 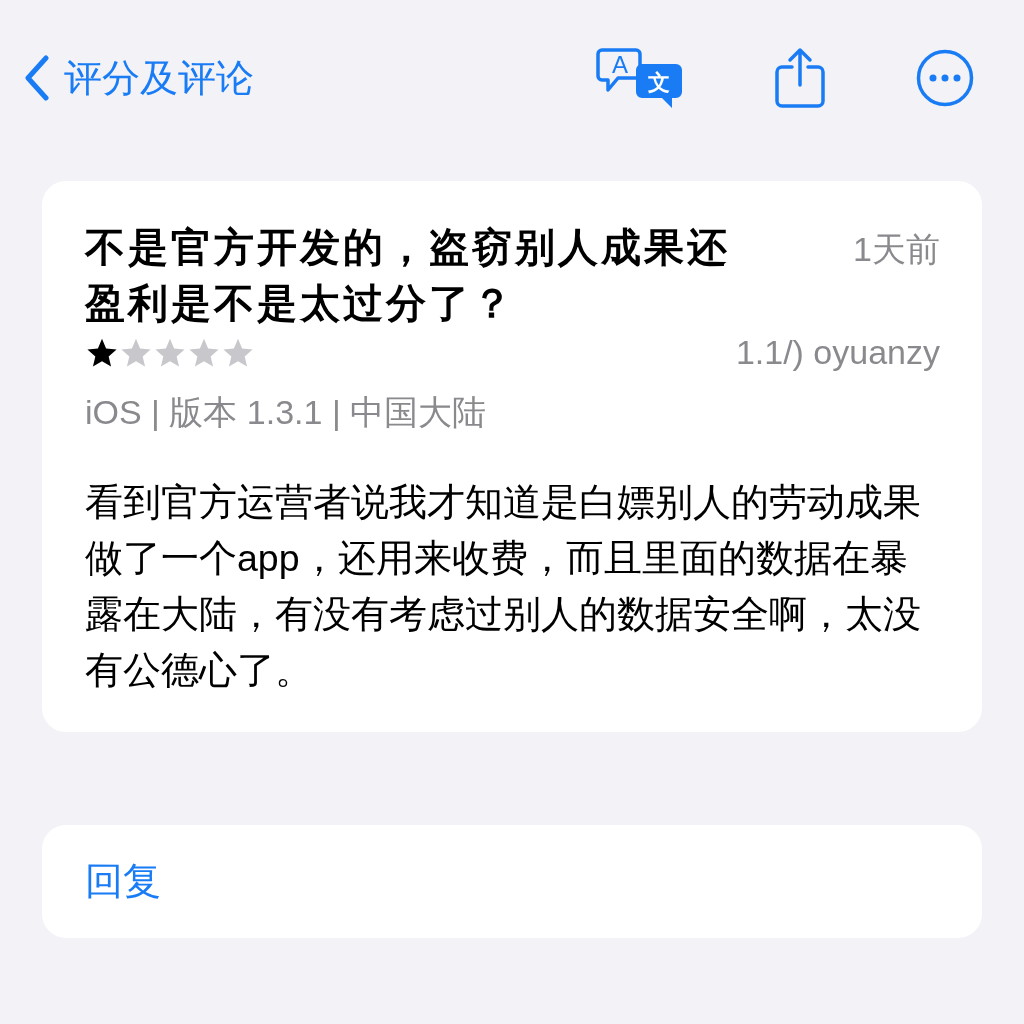 I want to click on share-button, so click(x=800, y=78).